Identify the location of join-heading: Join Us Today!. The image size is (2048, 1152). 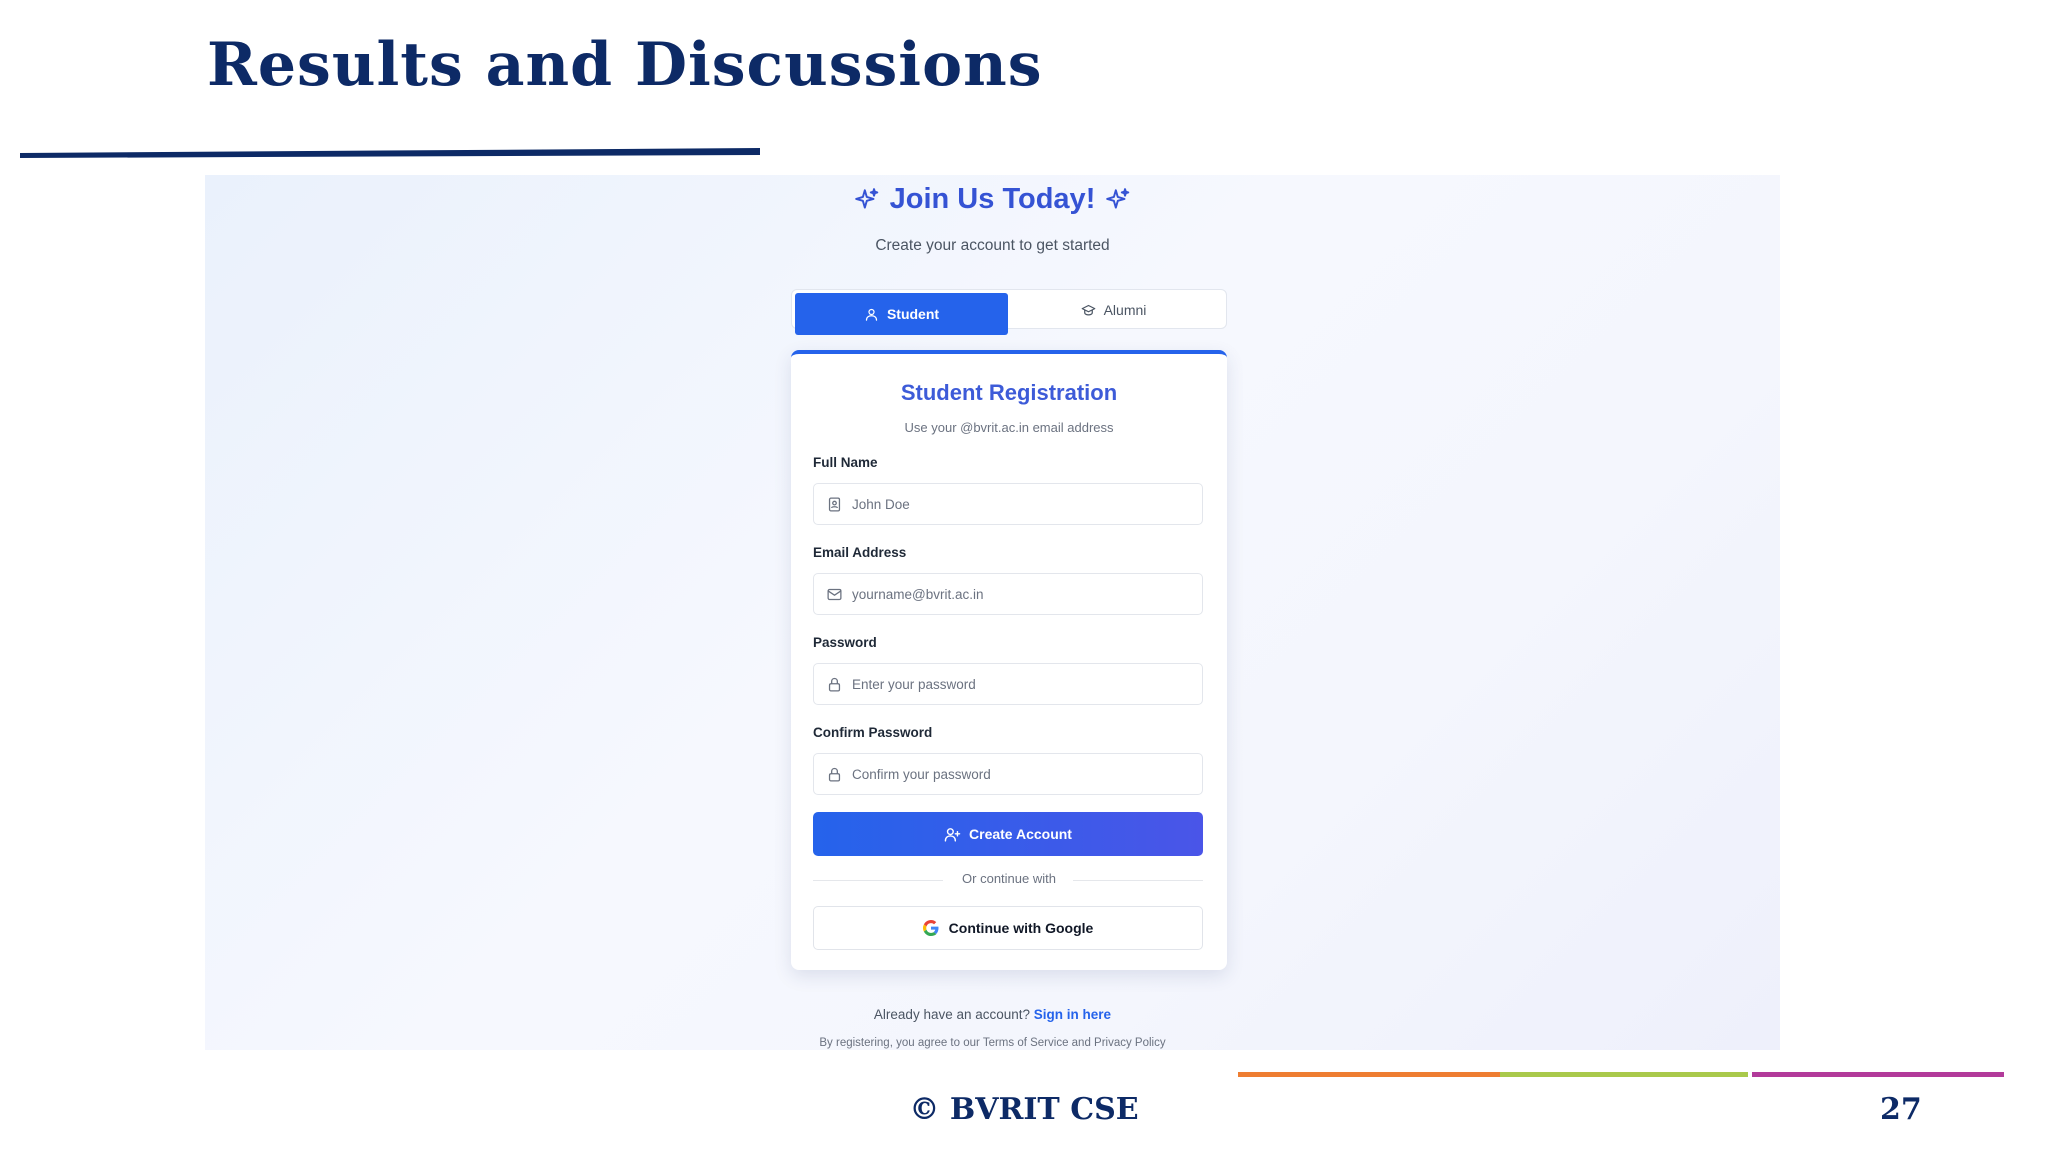
(992, 199).